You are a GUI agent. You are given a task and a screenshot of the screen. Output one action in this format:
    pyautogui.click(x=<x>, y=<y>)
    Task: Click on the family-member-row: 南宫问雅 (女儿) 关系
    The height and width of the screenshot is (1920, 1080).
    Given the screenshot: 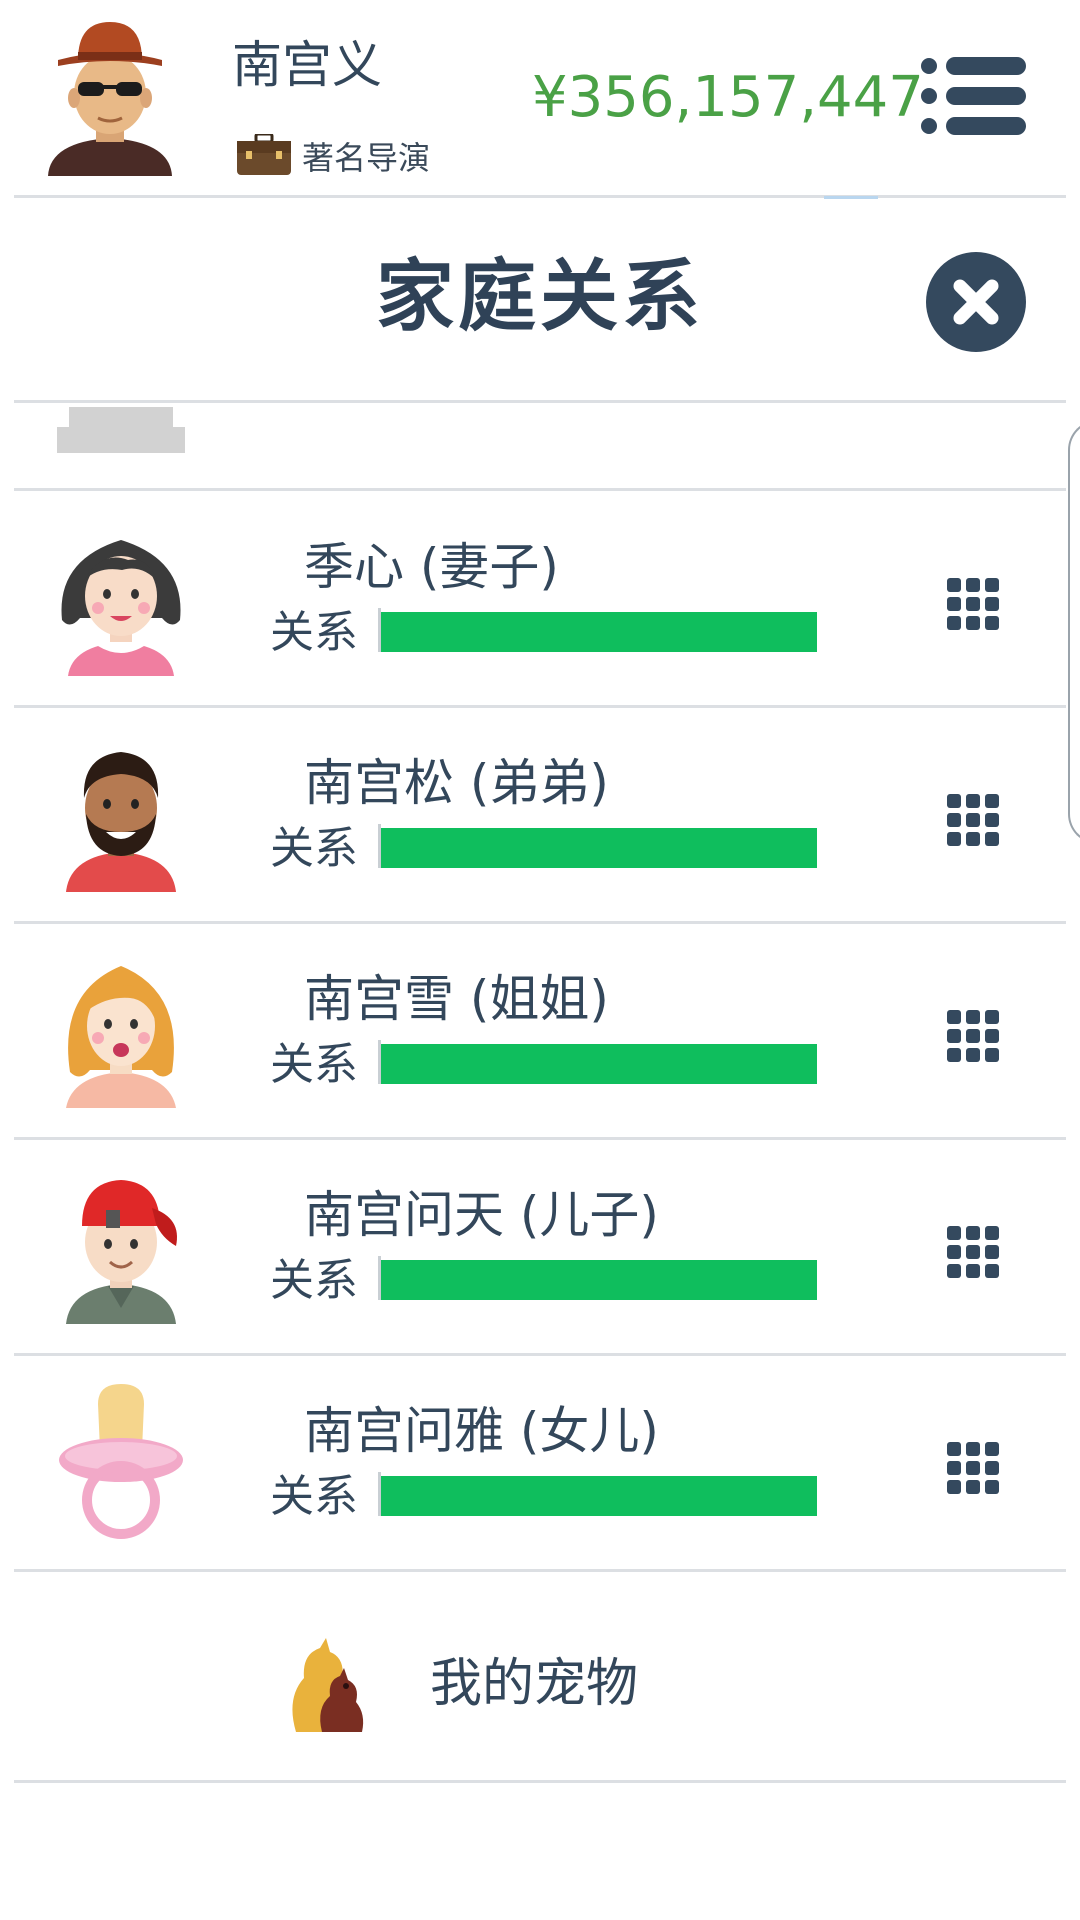 What is the action you would take?
    pyautogui.click(x=540, y=1463)
    